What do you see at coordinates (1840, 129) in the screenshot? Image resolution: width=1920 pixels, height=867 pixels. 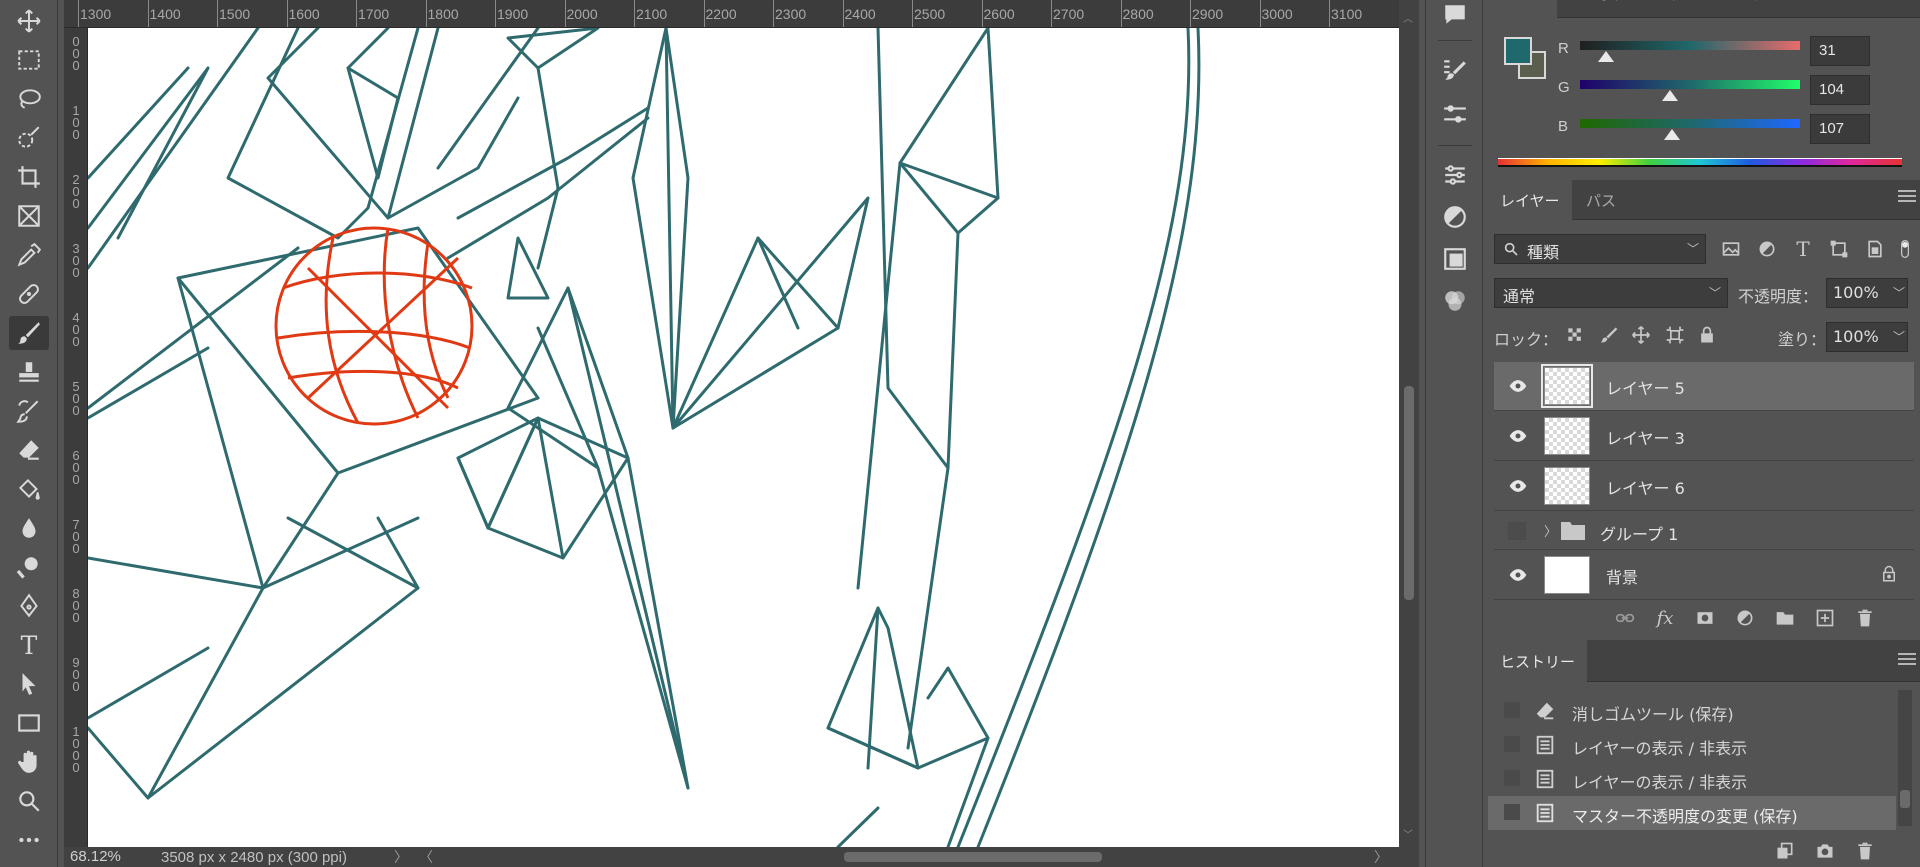 I see `blue-value-input: 107` at bounding box center [1840, 129].